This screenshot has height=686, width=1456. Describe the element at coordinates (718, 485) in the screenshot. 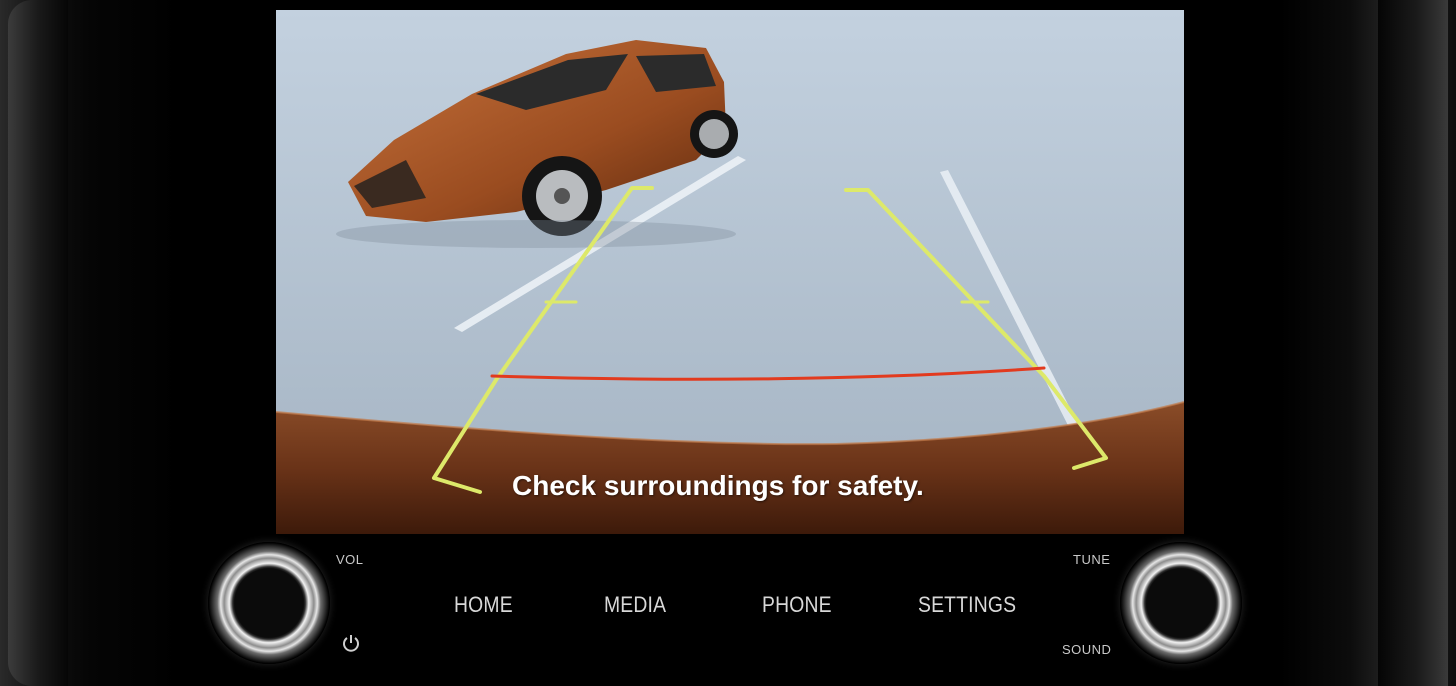

I see `safety-warning-text: Check surroundings for safety.` at that location.